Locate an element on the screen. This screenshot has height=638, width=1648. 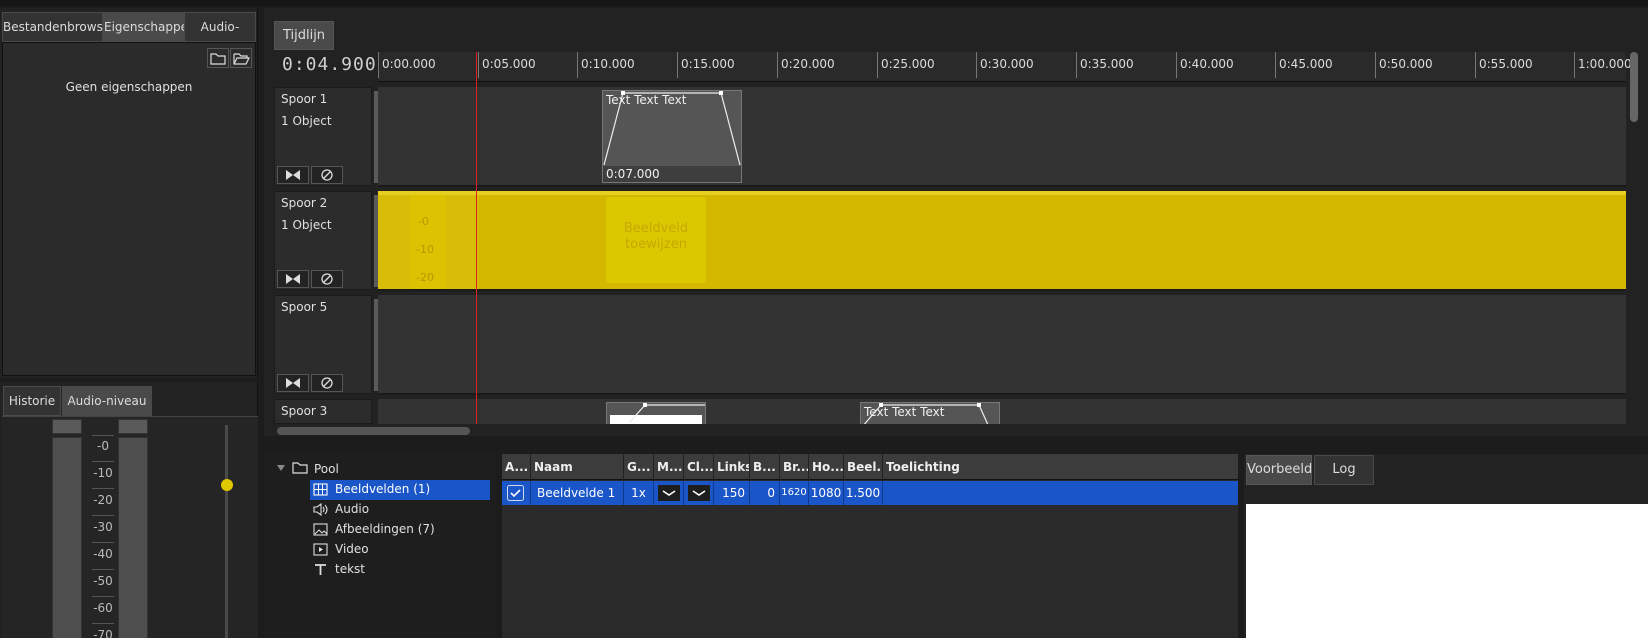
preview-canvas is located at coordinates (1447, 571).